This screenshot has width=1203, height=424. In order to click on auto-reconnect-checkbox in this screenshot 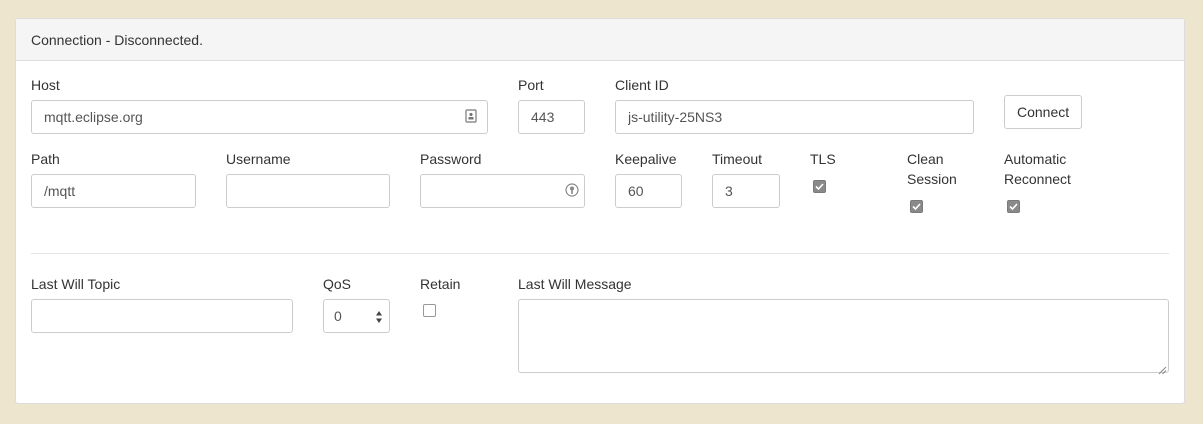, I will do `click(1013, 206)`.